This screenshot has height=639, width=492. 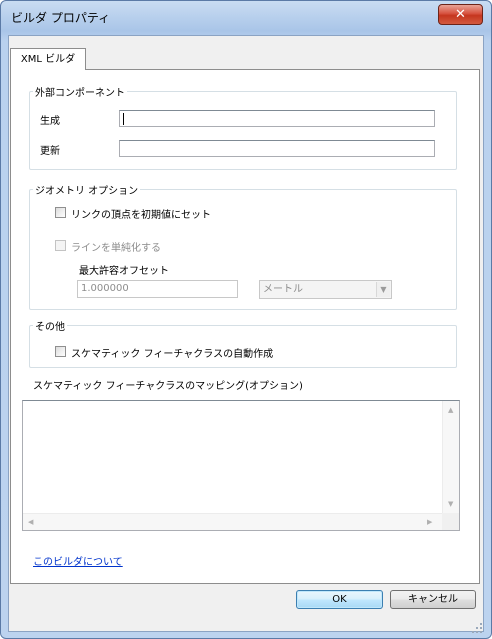 What do you see at coordinates (168, 386) in the screenshot?
I see `mapping-label: スケマティック フィーチャクラスのマッピング(オプション)` at bounding box center [168, 386].